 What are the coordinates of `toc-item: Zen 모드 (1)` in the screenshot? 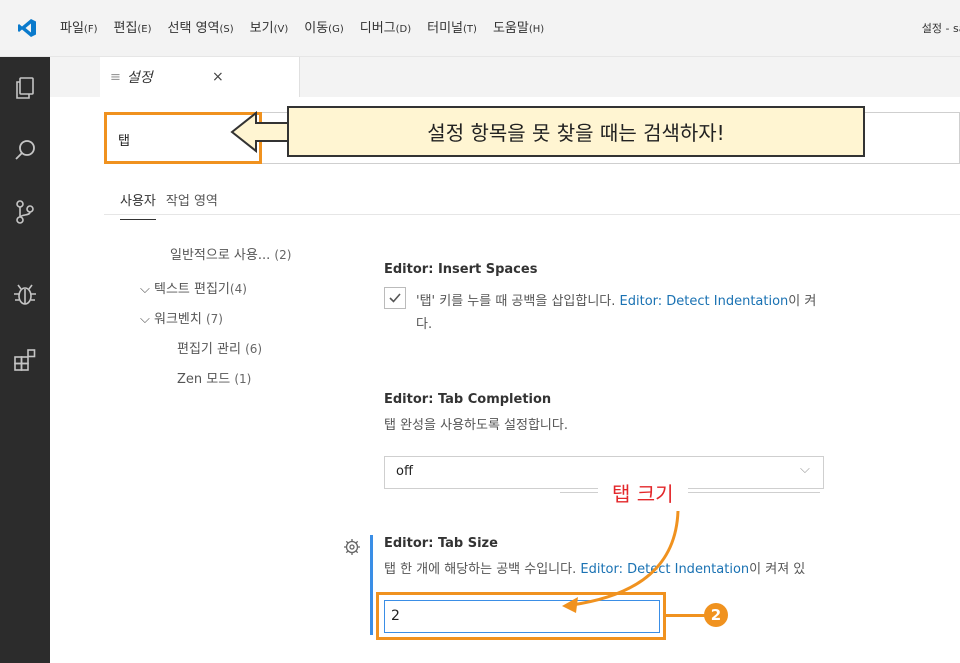 It's located at (214, 377).